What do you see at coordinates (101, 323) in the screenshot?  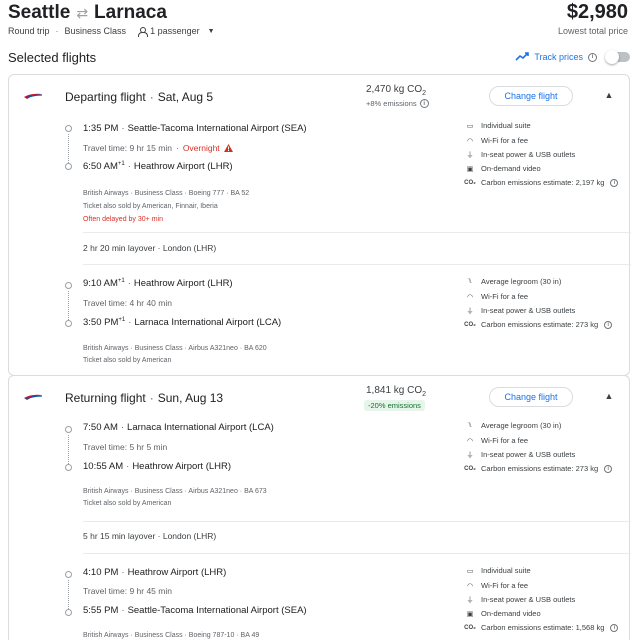 I see `time: 3:50 PM` at bounding box center [101, 323].